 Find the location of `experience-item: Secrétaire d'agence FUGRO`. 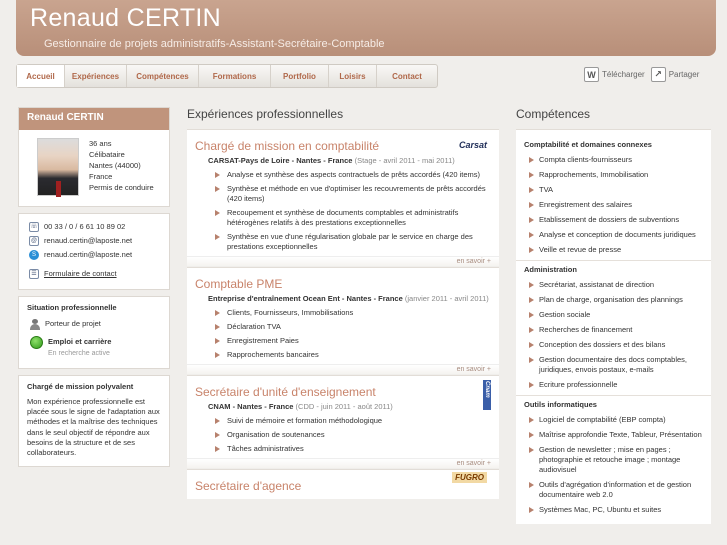

experience-item: Secrétaire d'agence FUGRO is located at coordinates (343, 484).